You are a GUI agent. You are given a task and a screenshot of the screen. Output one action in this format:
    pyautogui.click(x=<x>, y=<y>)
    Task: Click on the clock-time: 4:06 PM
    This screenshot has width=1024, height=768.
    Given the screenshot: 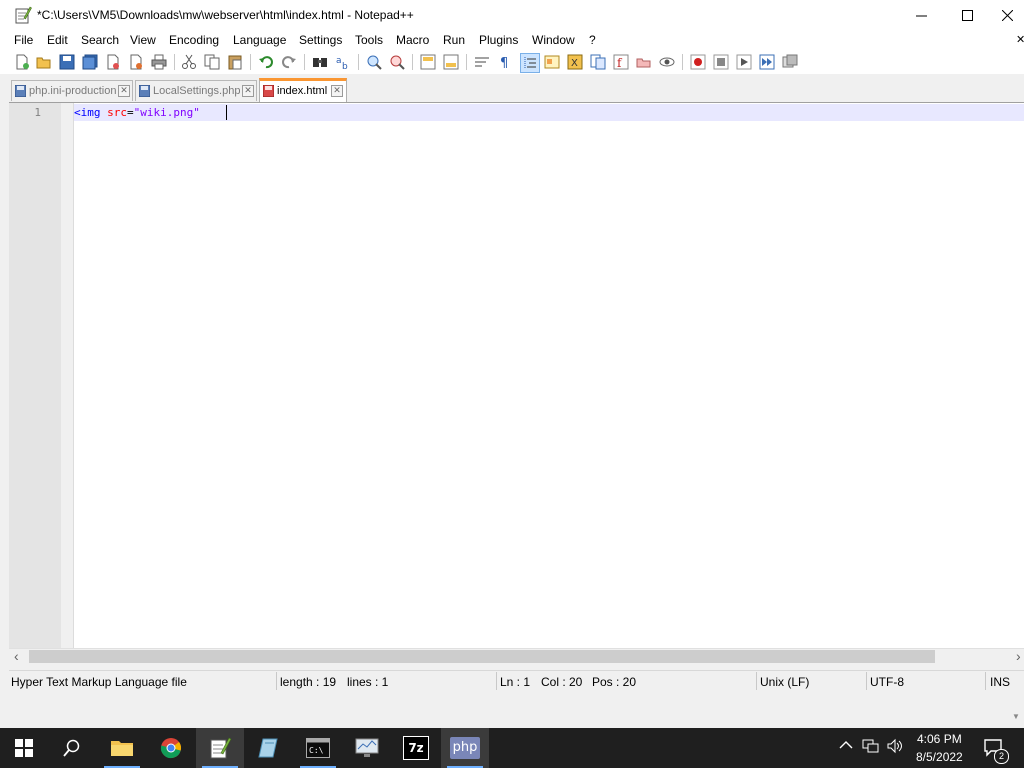 What is the action you would take?
    pyautogui.click(x=939, y=739)
    